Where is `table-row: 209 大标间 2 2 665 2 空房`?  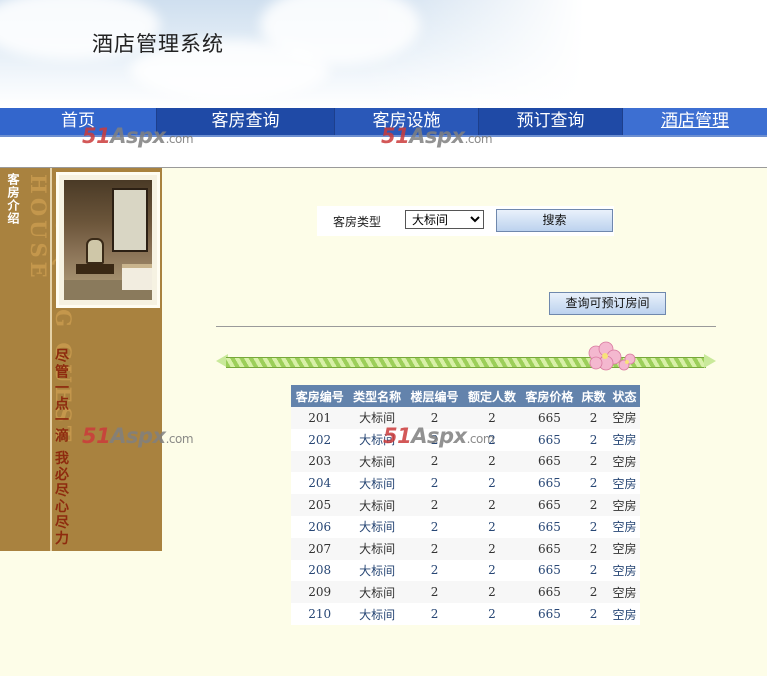
table-row: 209 大标间 2 2 665 2 空房 is located at coordinates (465, 592).